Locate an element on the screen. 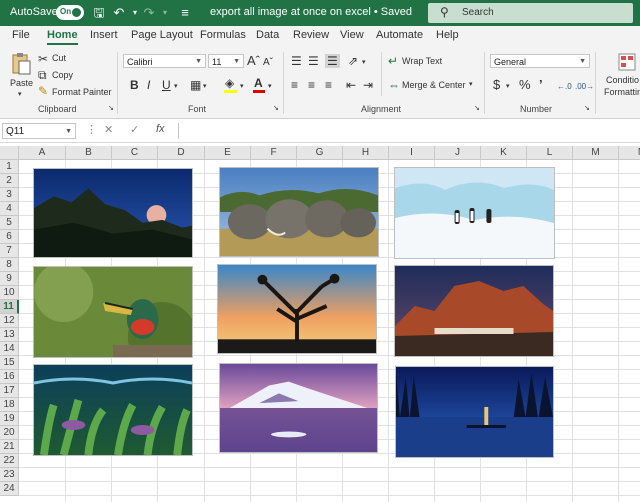 The image size is (640, 502). borders-icon: ▦ is located at coordinates (195, 85).